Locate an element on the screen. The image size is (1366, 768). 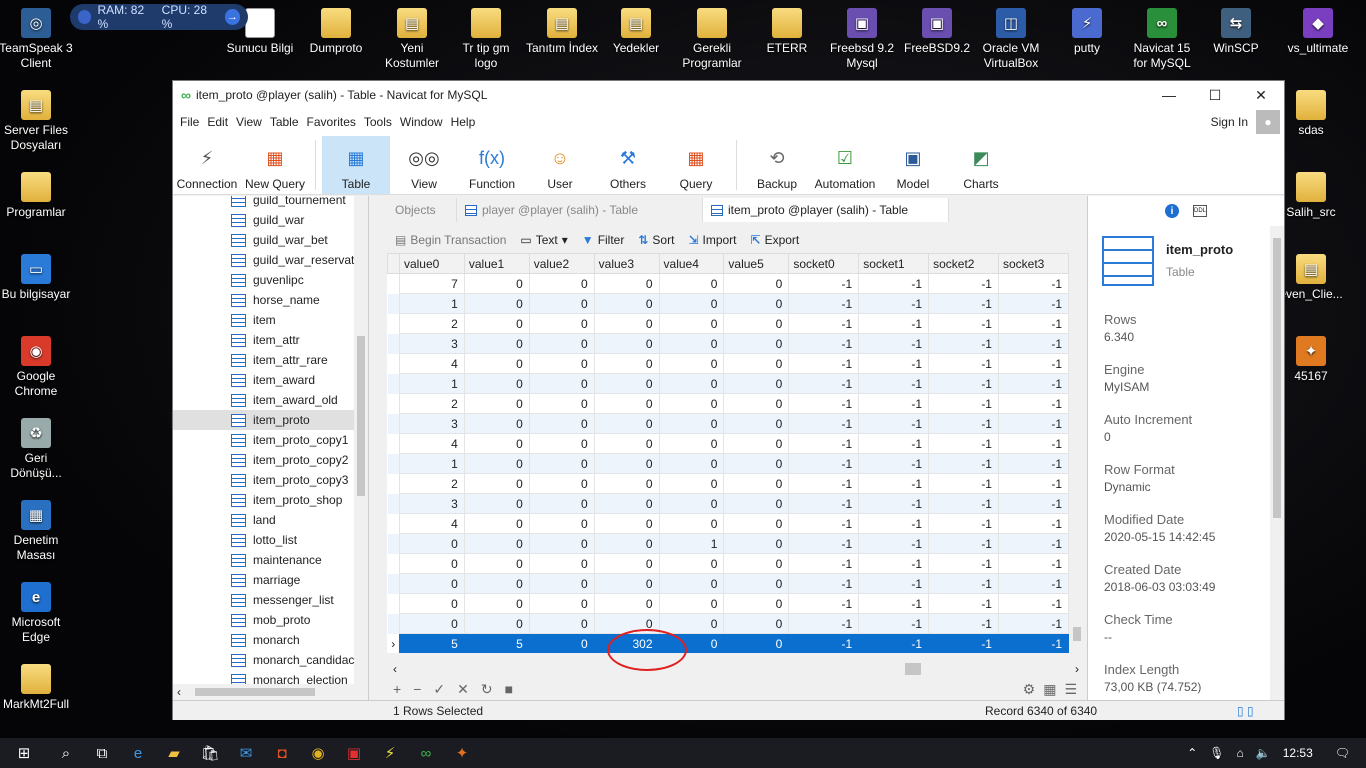
others-button: ⚒ Others is located at coordinates (628, 165).